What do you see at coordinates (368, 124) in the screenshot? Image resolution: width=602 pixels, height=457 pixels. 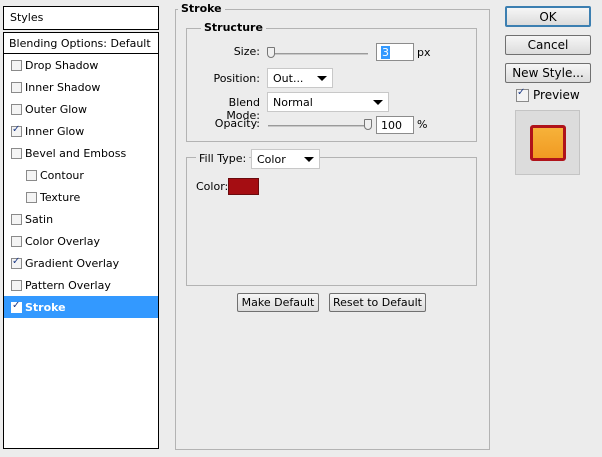 I see `opacity-slider-thumb` at bounding box center [368, 124].